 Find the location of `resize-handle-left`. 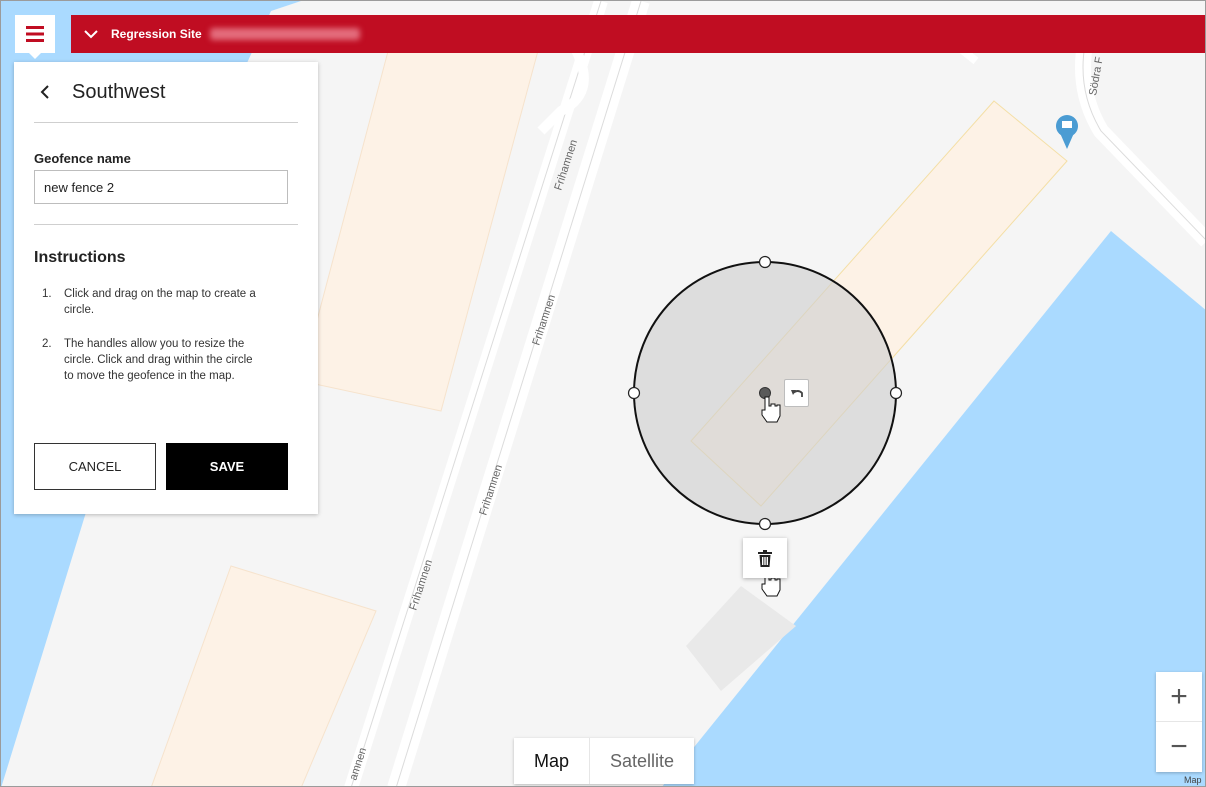

resize-handle-left is located at coordinates (634, 393).